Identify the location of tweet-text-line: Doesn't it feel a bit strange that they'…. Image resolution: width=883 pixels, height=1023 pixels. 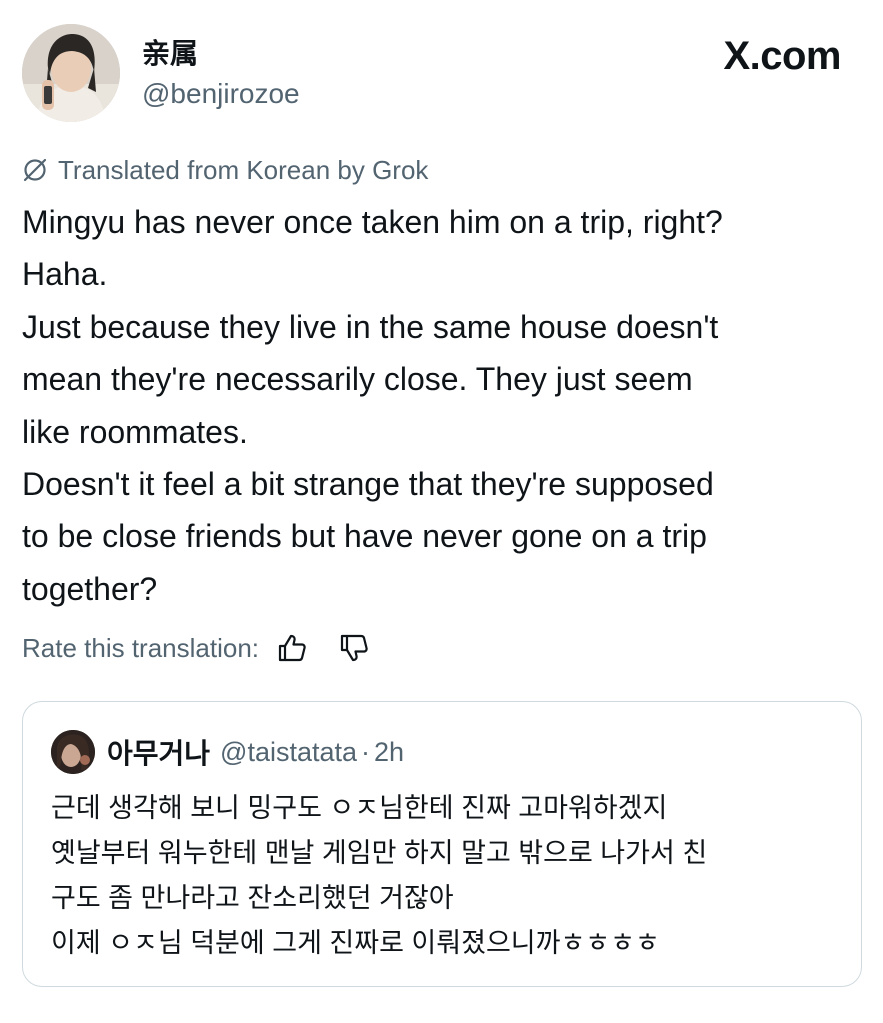
(368, 484).